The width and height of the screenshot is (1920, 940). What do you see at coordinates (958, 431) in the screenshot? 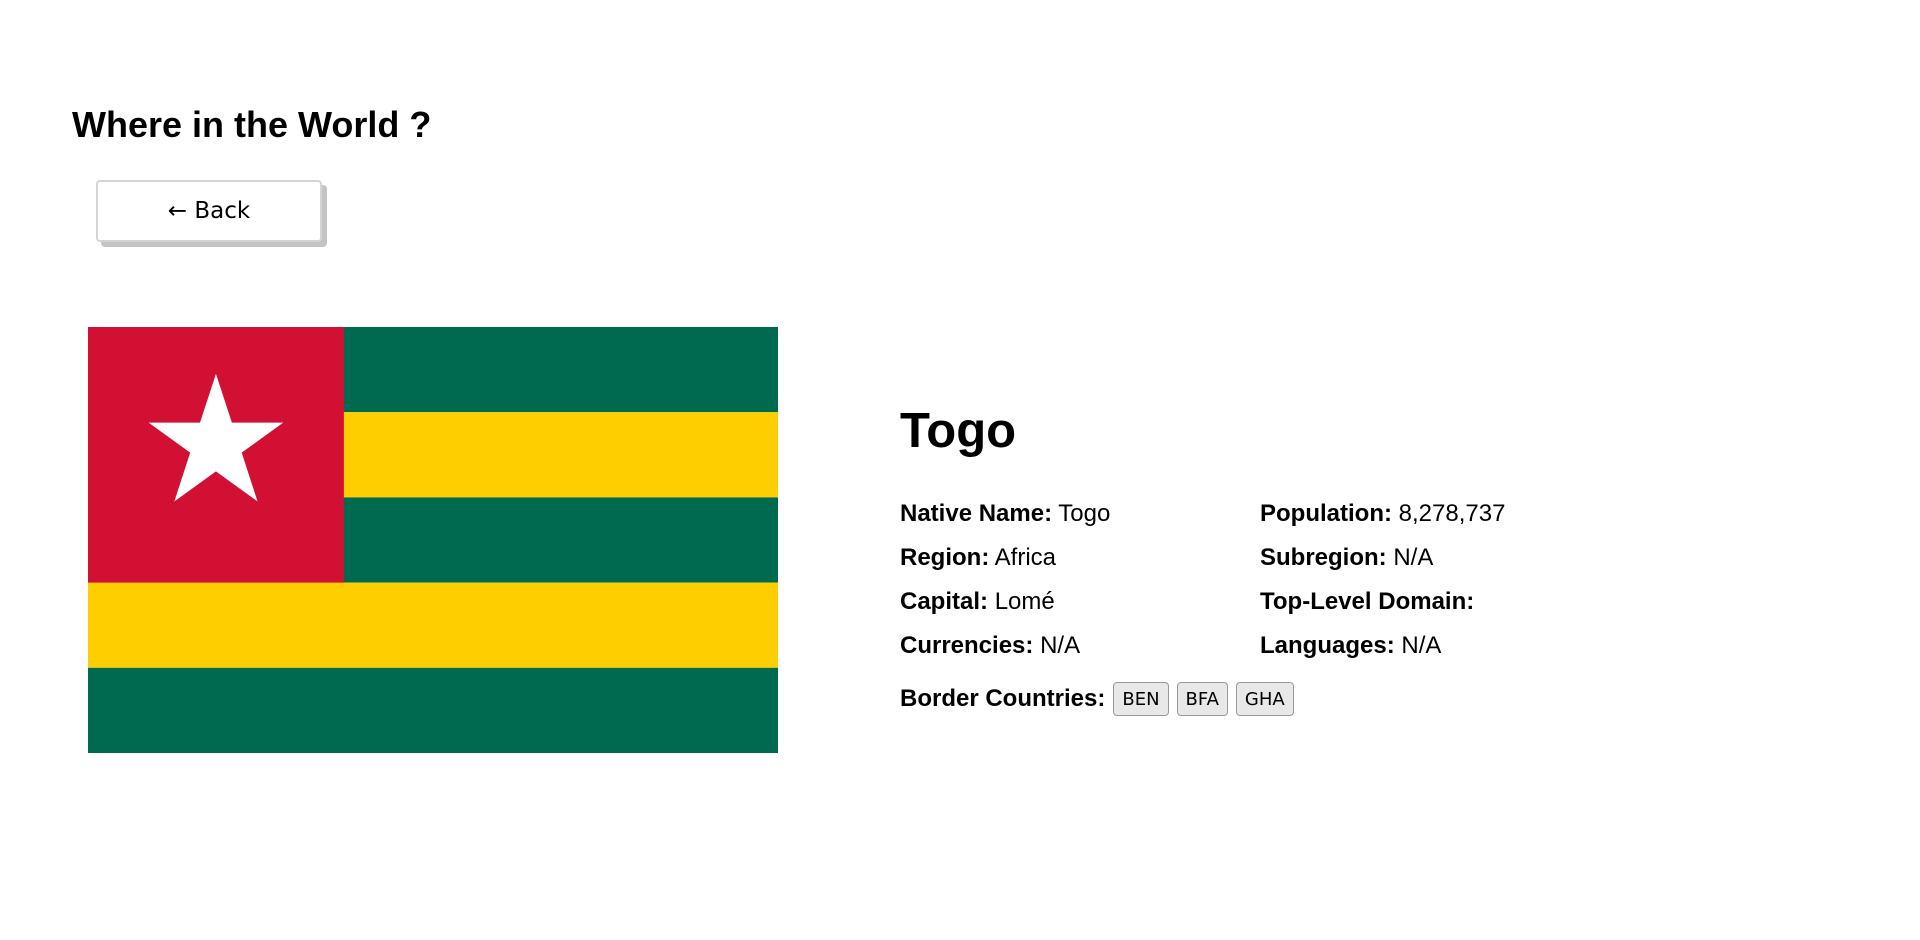
I see `country-name: Togo` at bounding box center [958, 431].